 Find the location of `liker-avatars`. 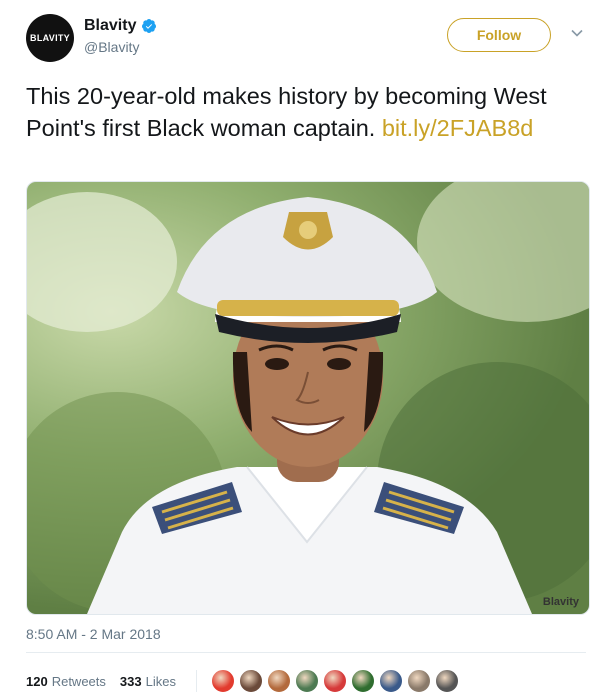

liker-avatars is located at coordinates (336, 681).